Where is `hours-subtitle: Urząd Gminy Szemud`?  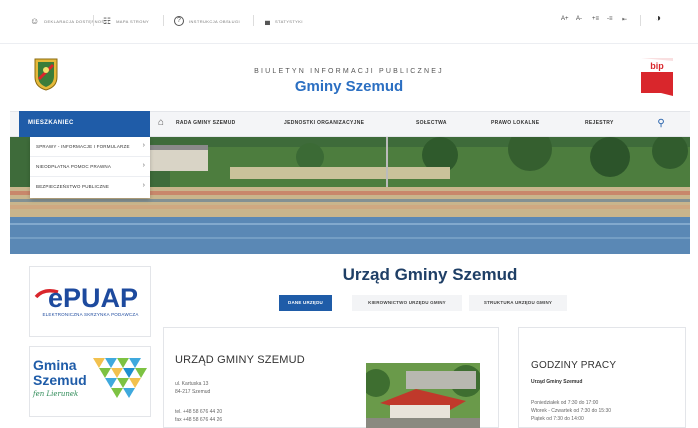 hours-subtitle: Urząd Gminy Szemud is located at coordinates (557, 382).